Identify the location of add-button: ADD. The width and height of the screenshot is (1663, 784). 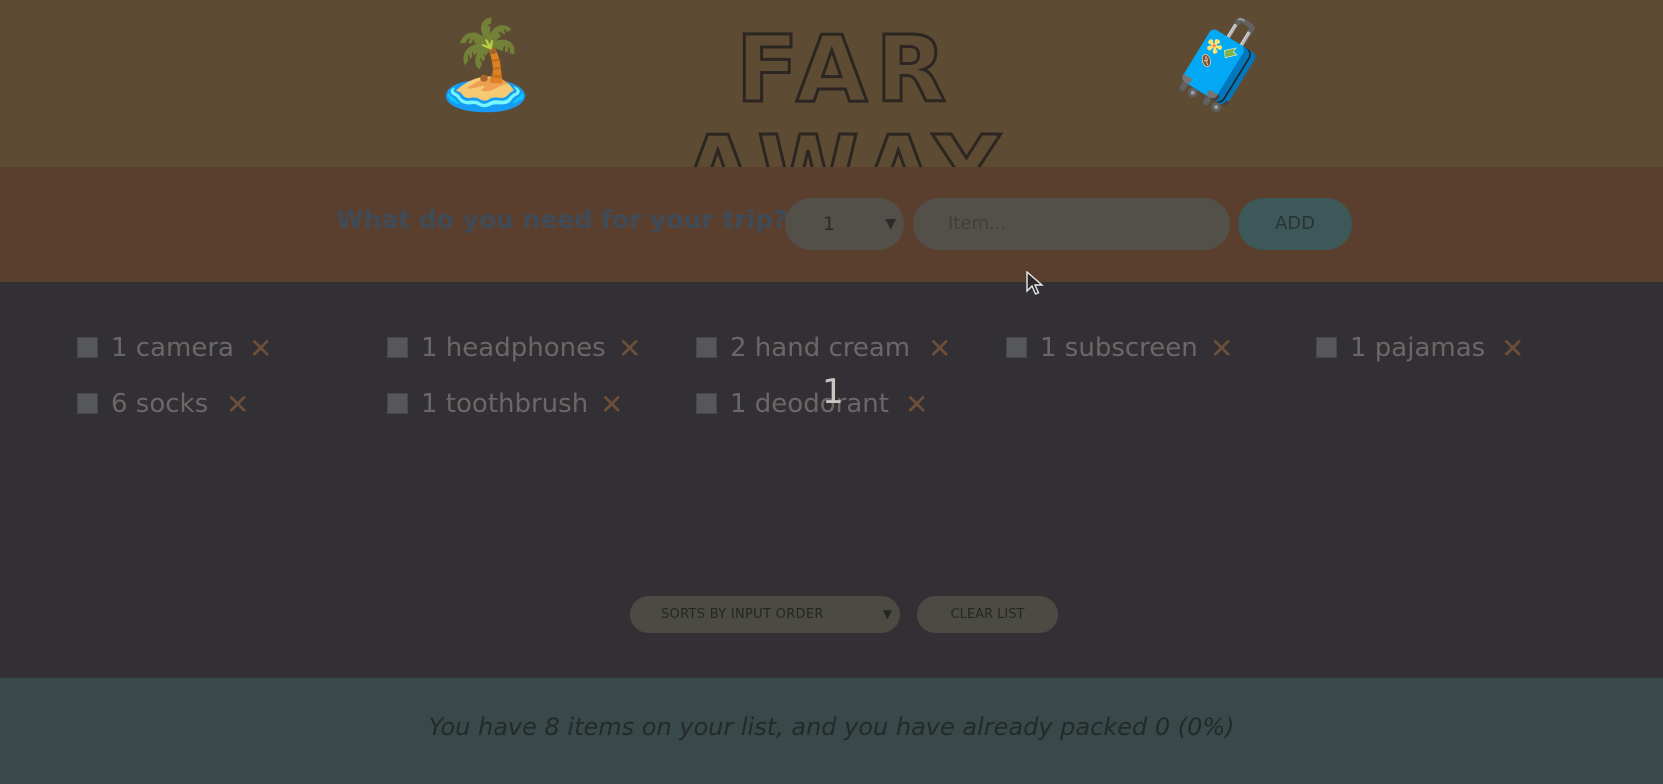
(1295, 224).